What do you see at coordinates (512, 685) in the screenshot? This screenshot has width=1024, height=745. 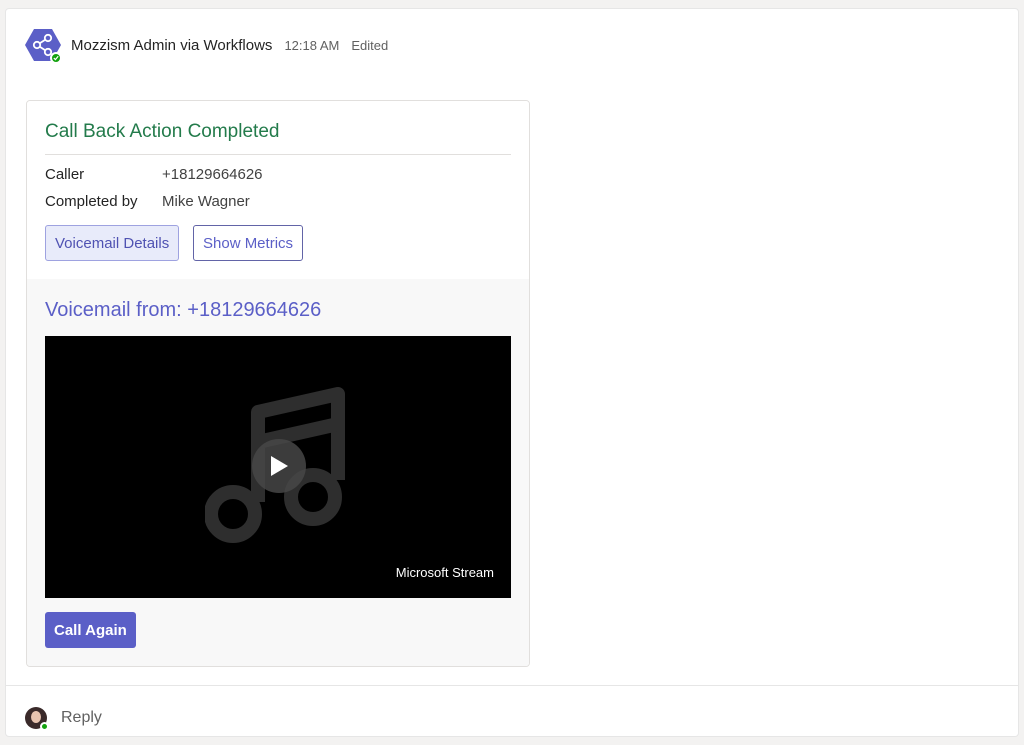 I see `reply-divider` at bounding box center [512, 685].